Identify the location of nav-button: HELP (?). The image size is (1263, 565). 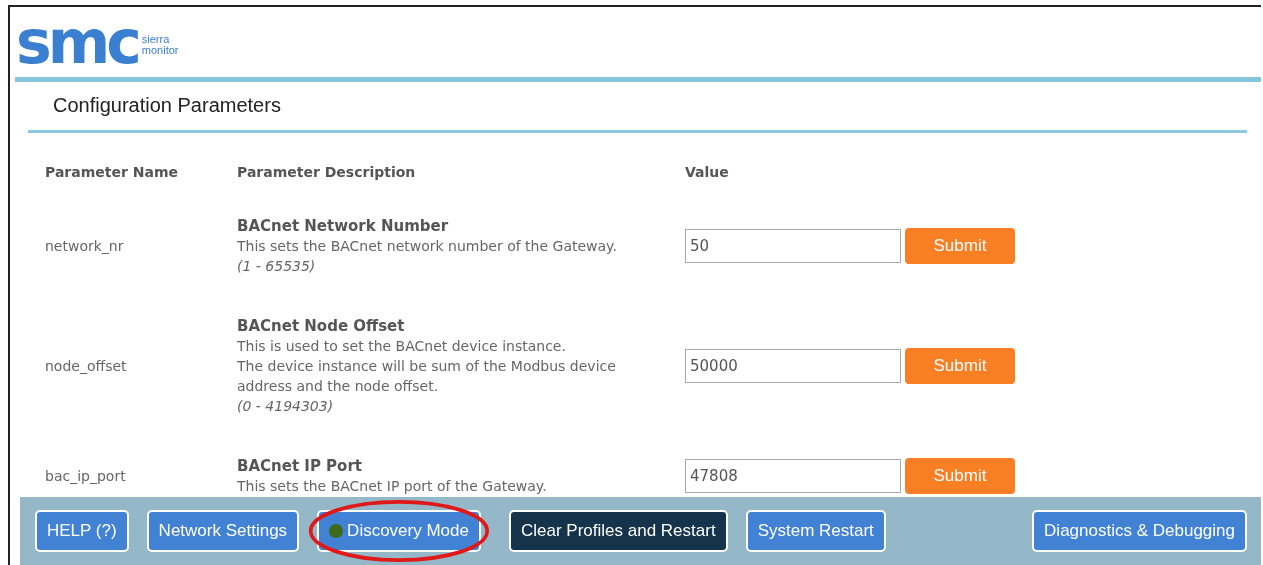
(82, 531).